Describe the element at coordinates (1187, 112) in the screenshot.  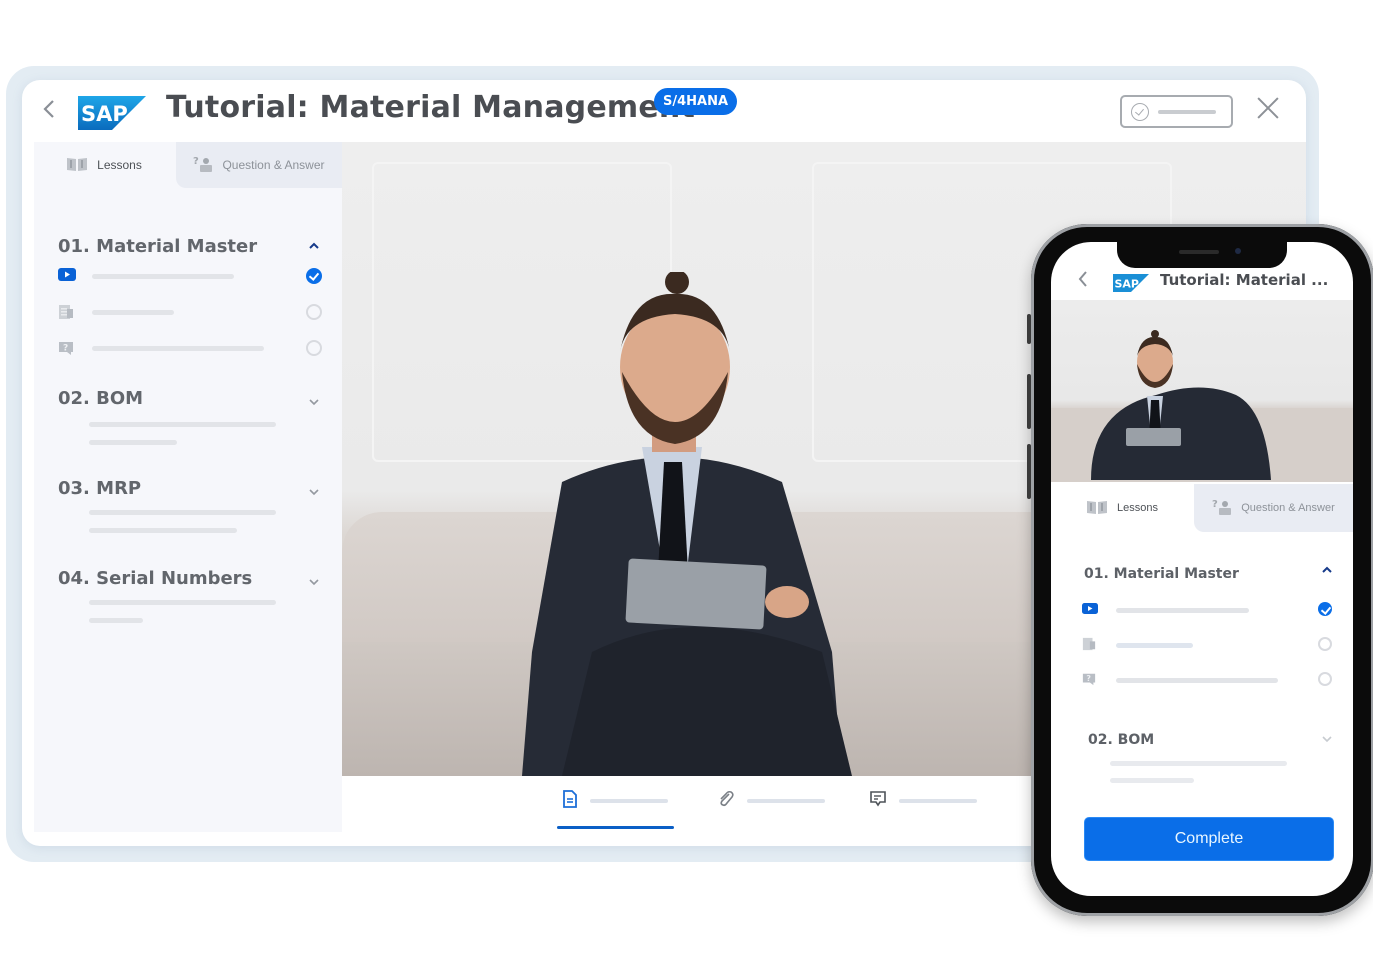
I see `progress-placeholder` at that location.